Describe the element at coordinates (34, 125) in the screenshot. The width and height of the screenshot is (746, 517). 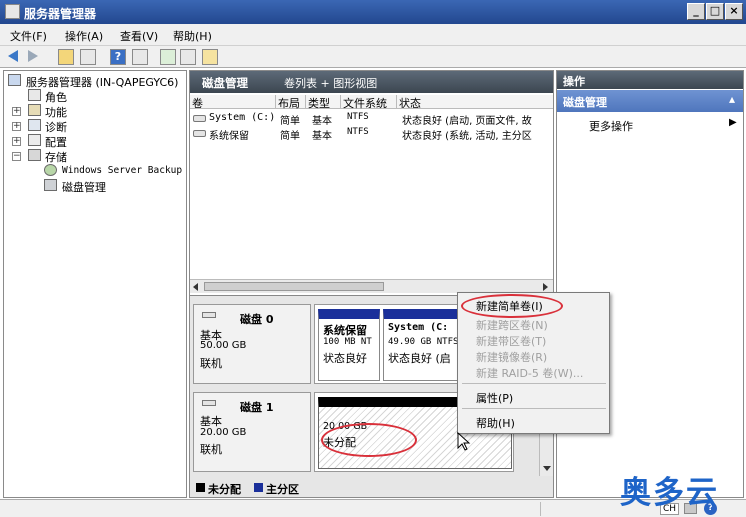
I see `diagnostics-icon` at that location.